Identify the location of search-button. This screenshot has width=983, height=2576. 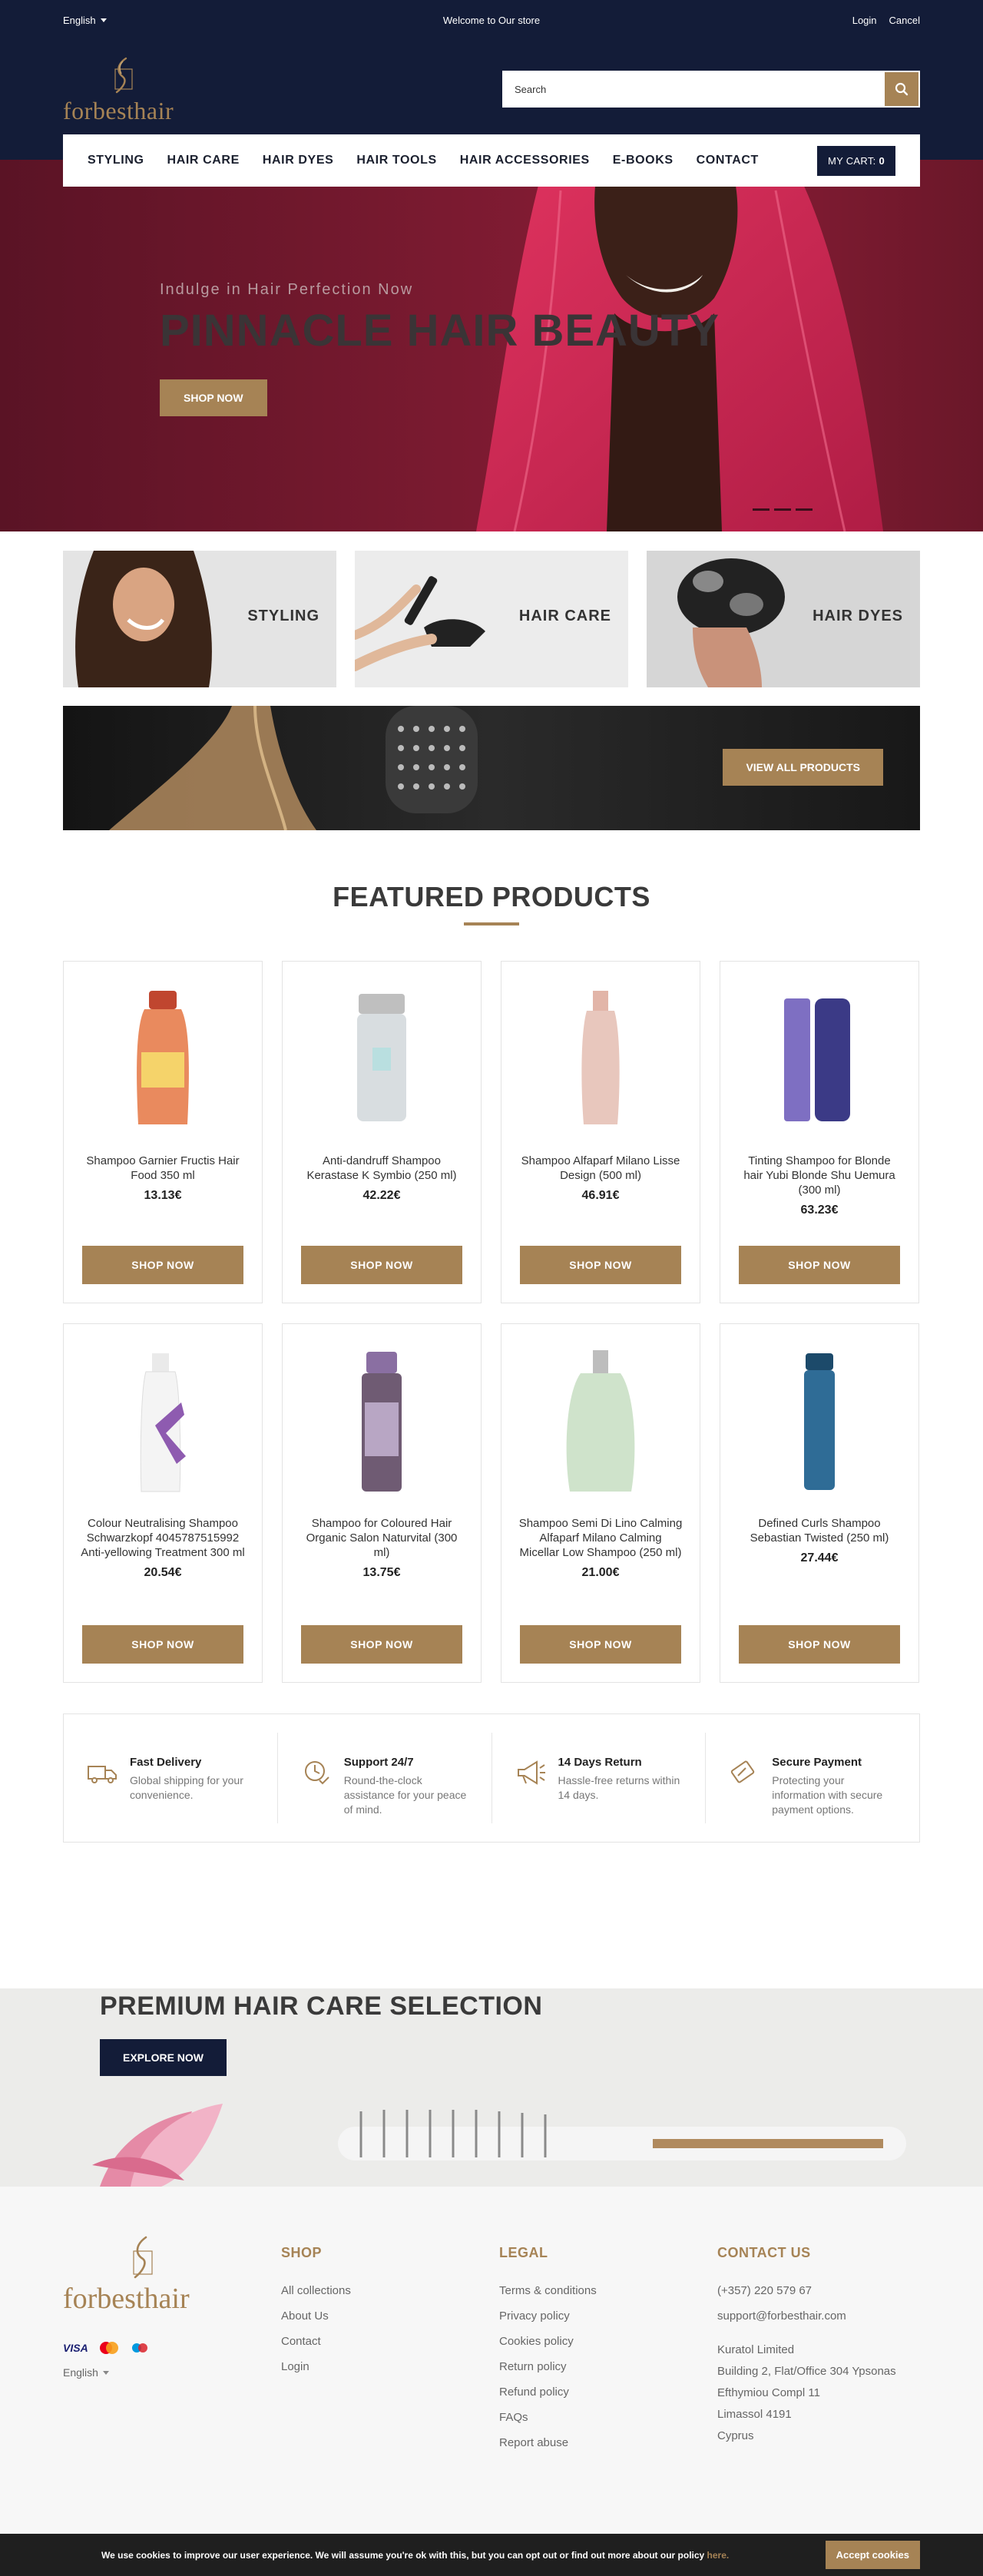
(901, 89).